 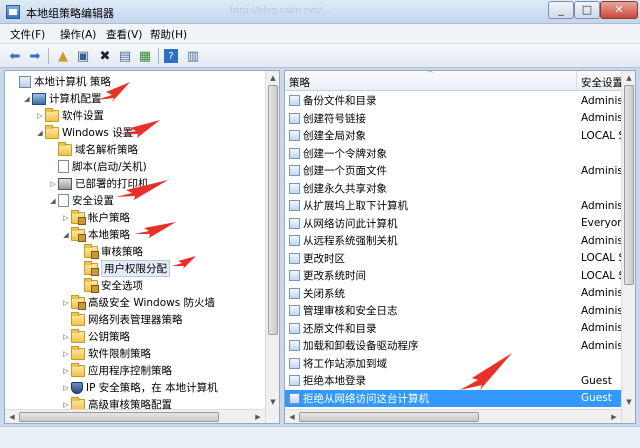 I want to click on policy-row: 拒绝本地登录 Guest, so click(x=454, y=381).